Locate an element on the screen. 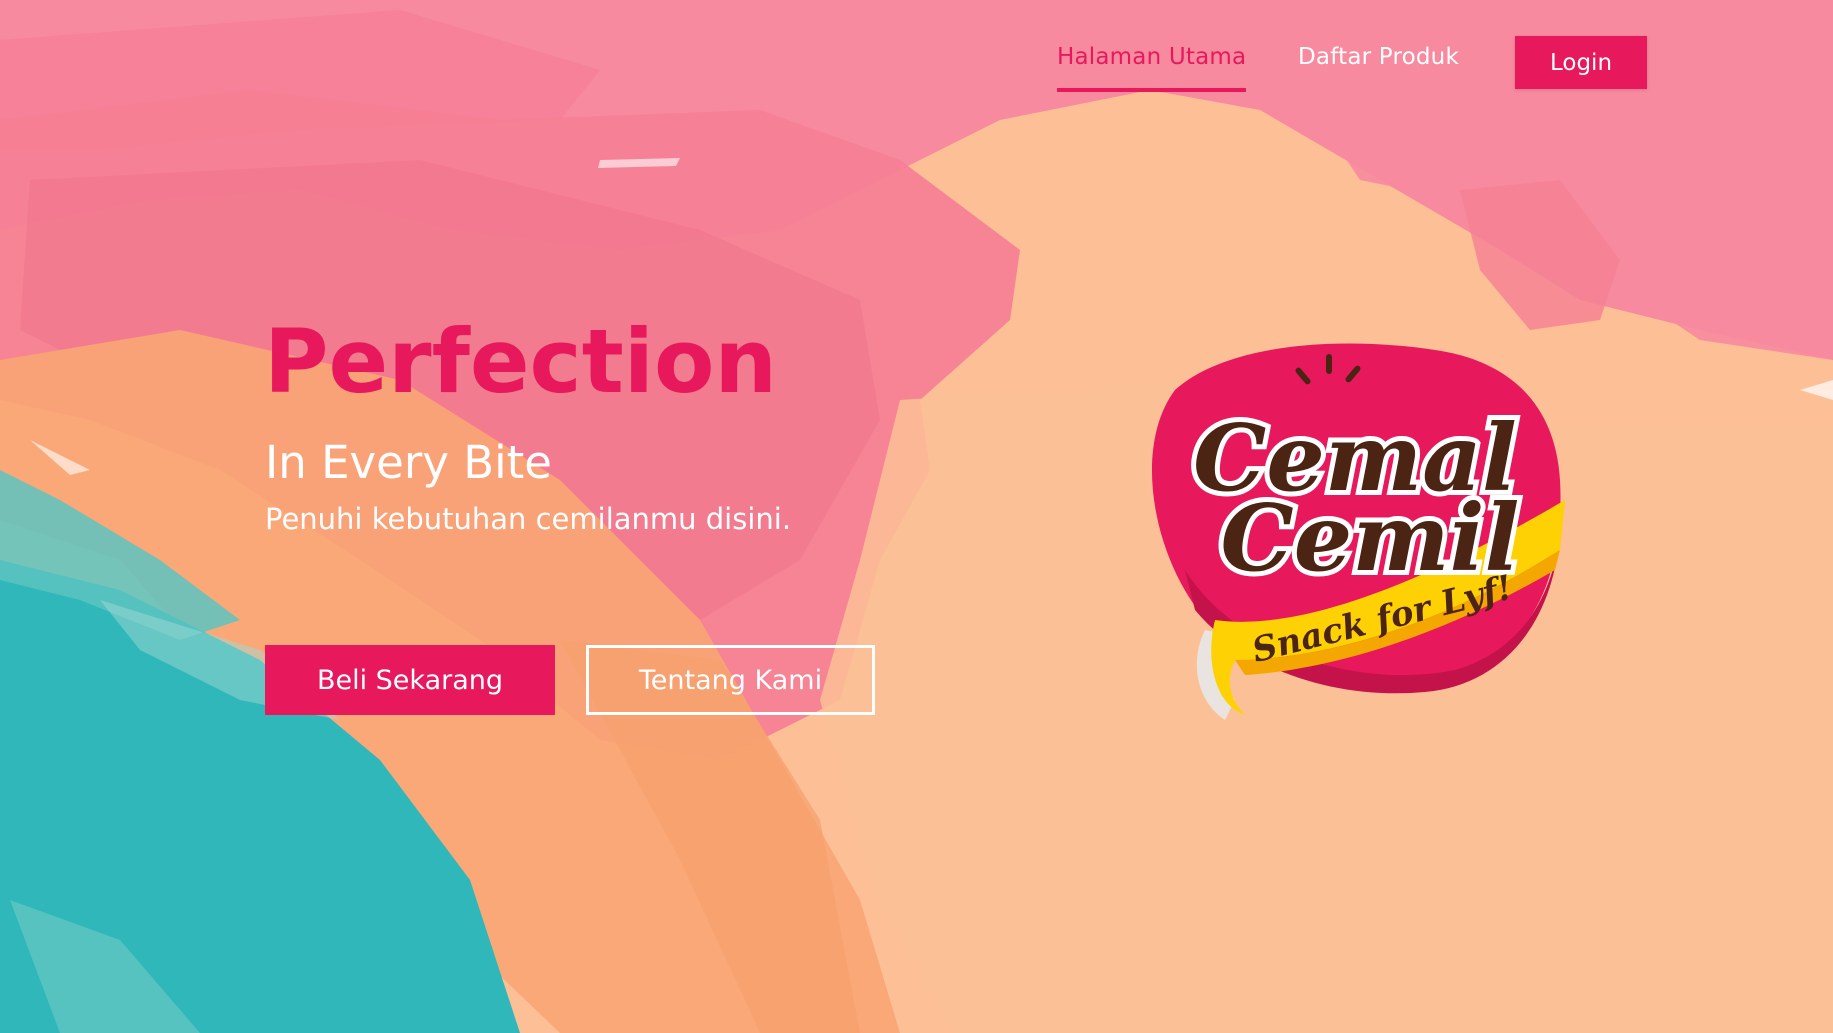  cemal-cemil-logo: Cemal Cemil Snack for Lyf! is located at coordinates (1358, 531).